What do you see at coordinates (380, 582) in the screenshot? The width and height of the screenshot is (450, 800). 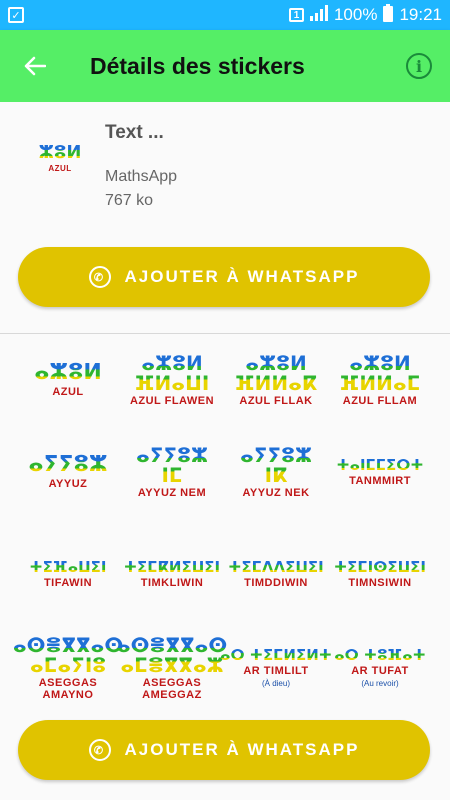 I see `sticker-label: TIMNSIWIN` at bounding box center [380, 582].